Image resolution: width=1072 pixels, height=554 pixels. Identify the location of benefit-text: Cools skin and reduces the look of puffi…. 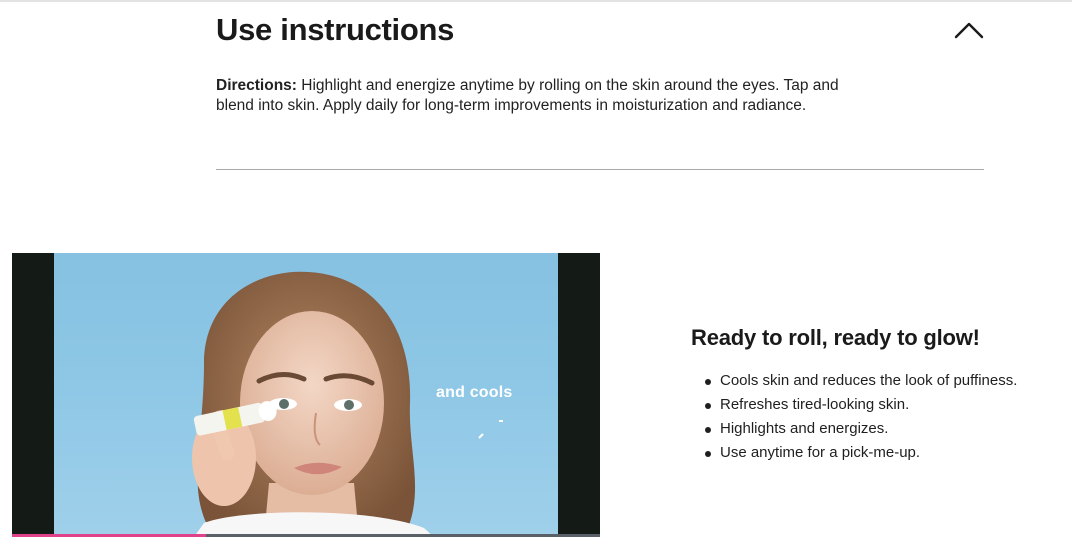
(869, 380).